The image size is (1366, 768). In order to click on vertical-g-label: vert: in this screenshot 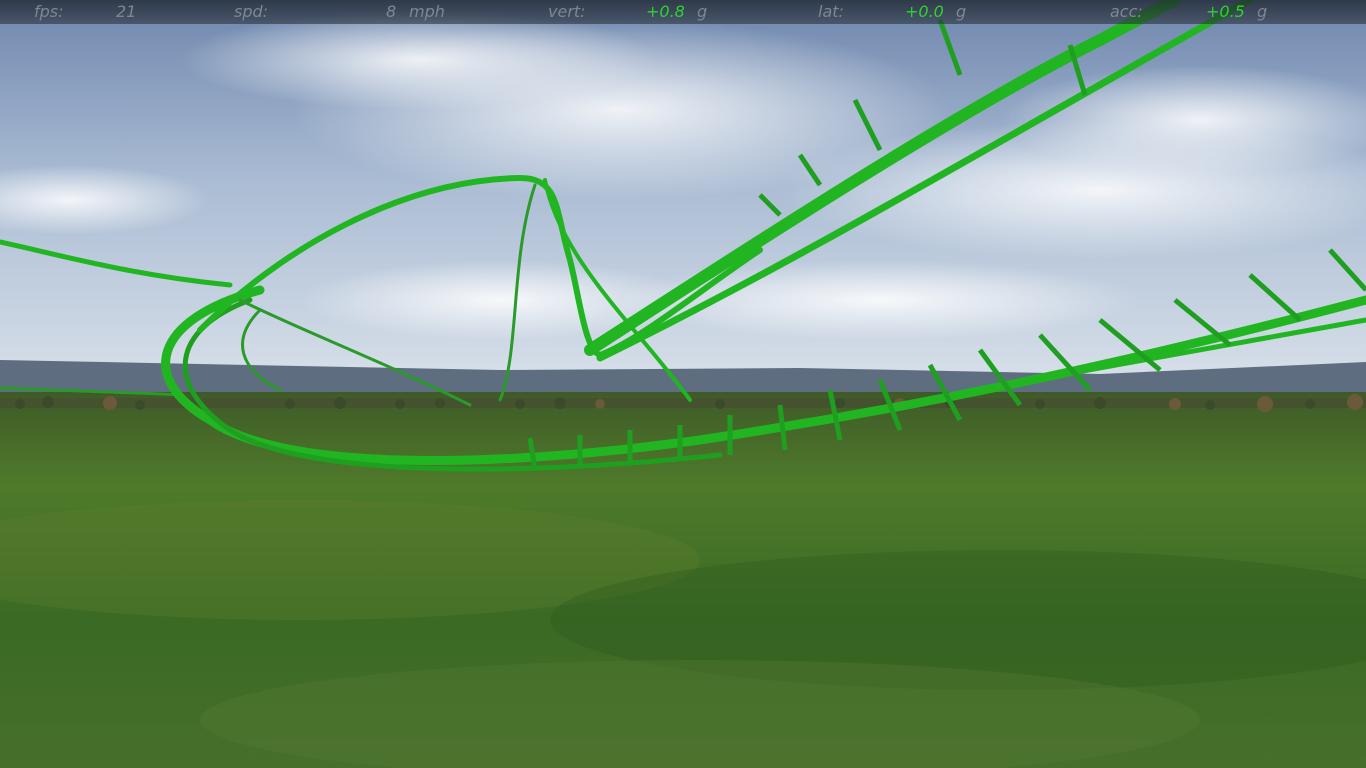, I will do `click(567, 11)`.